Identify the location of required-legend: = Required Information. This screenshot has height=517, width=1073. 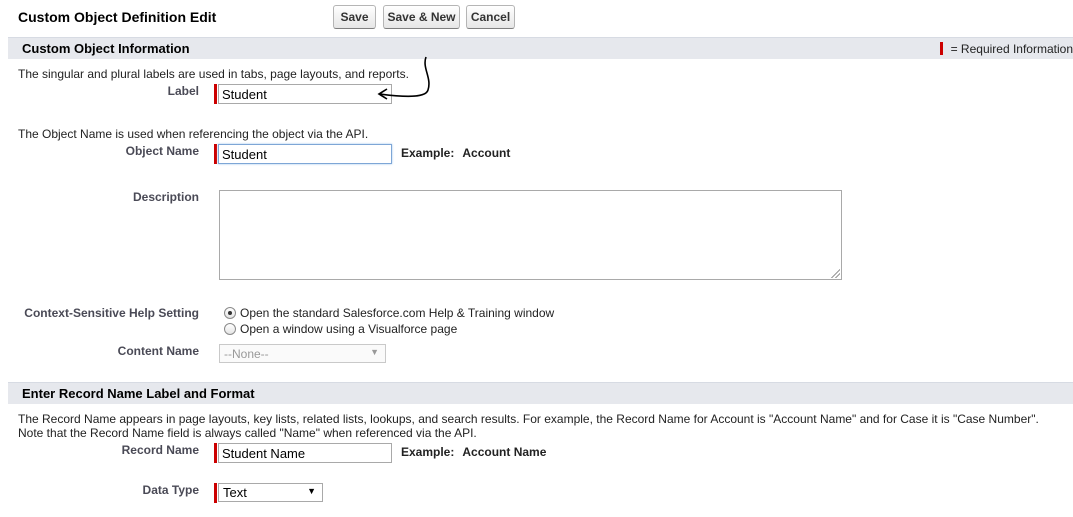
(1006, 49).